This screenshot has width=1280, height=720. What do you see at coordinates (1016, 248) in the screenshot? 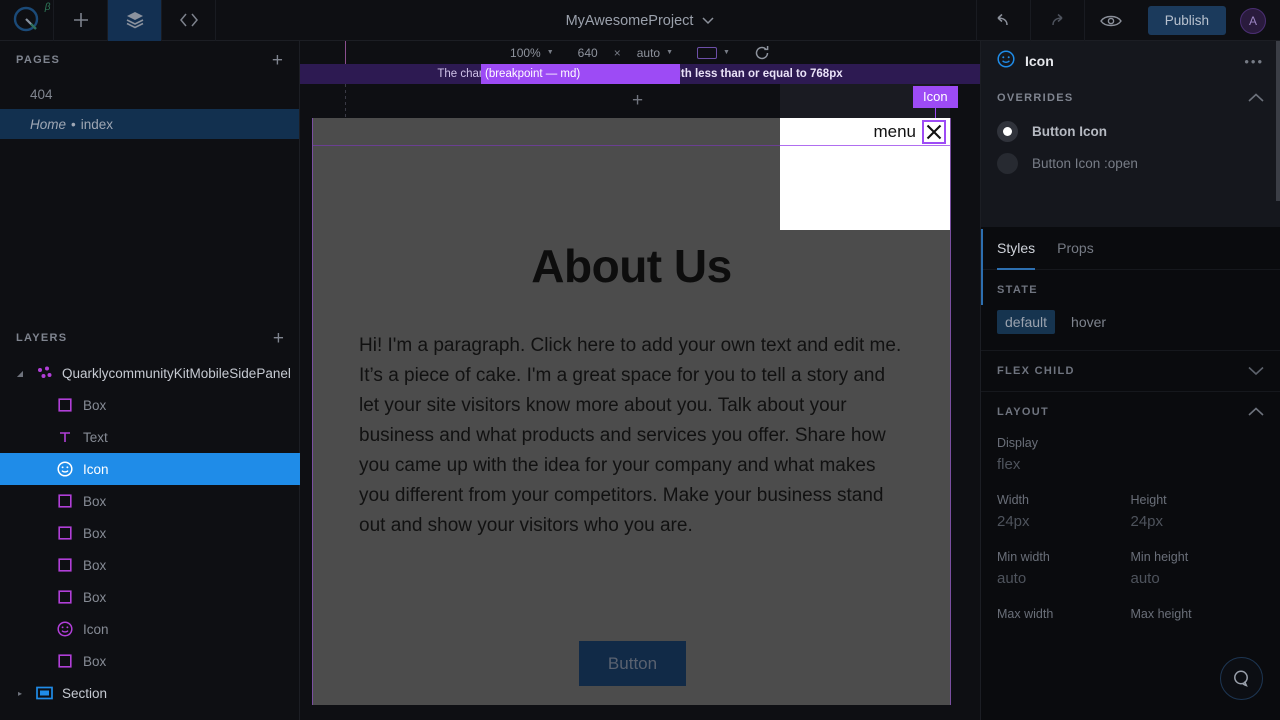
I see `tab-styles: Styles` at bounding box center [1016, 248].